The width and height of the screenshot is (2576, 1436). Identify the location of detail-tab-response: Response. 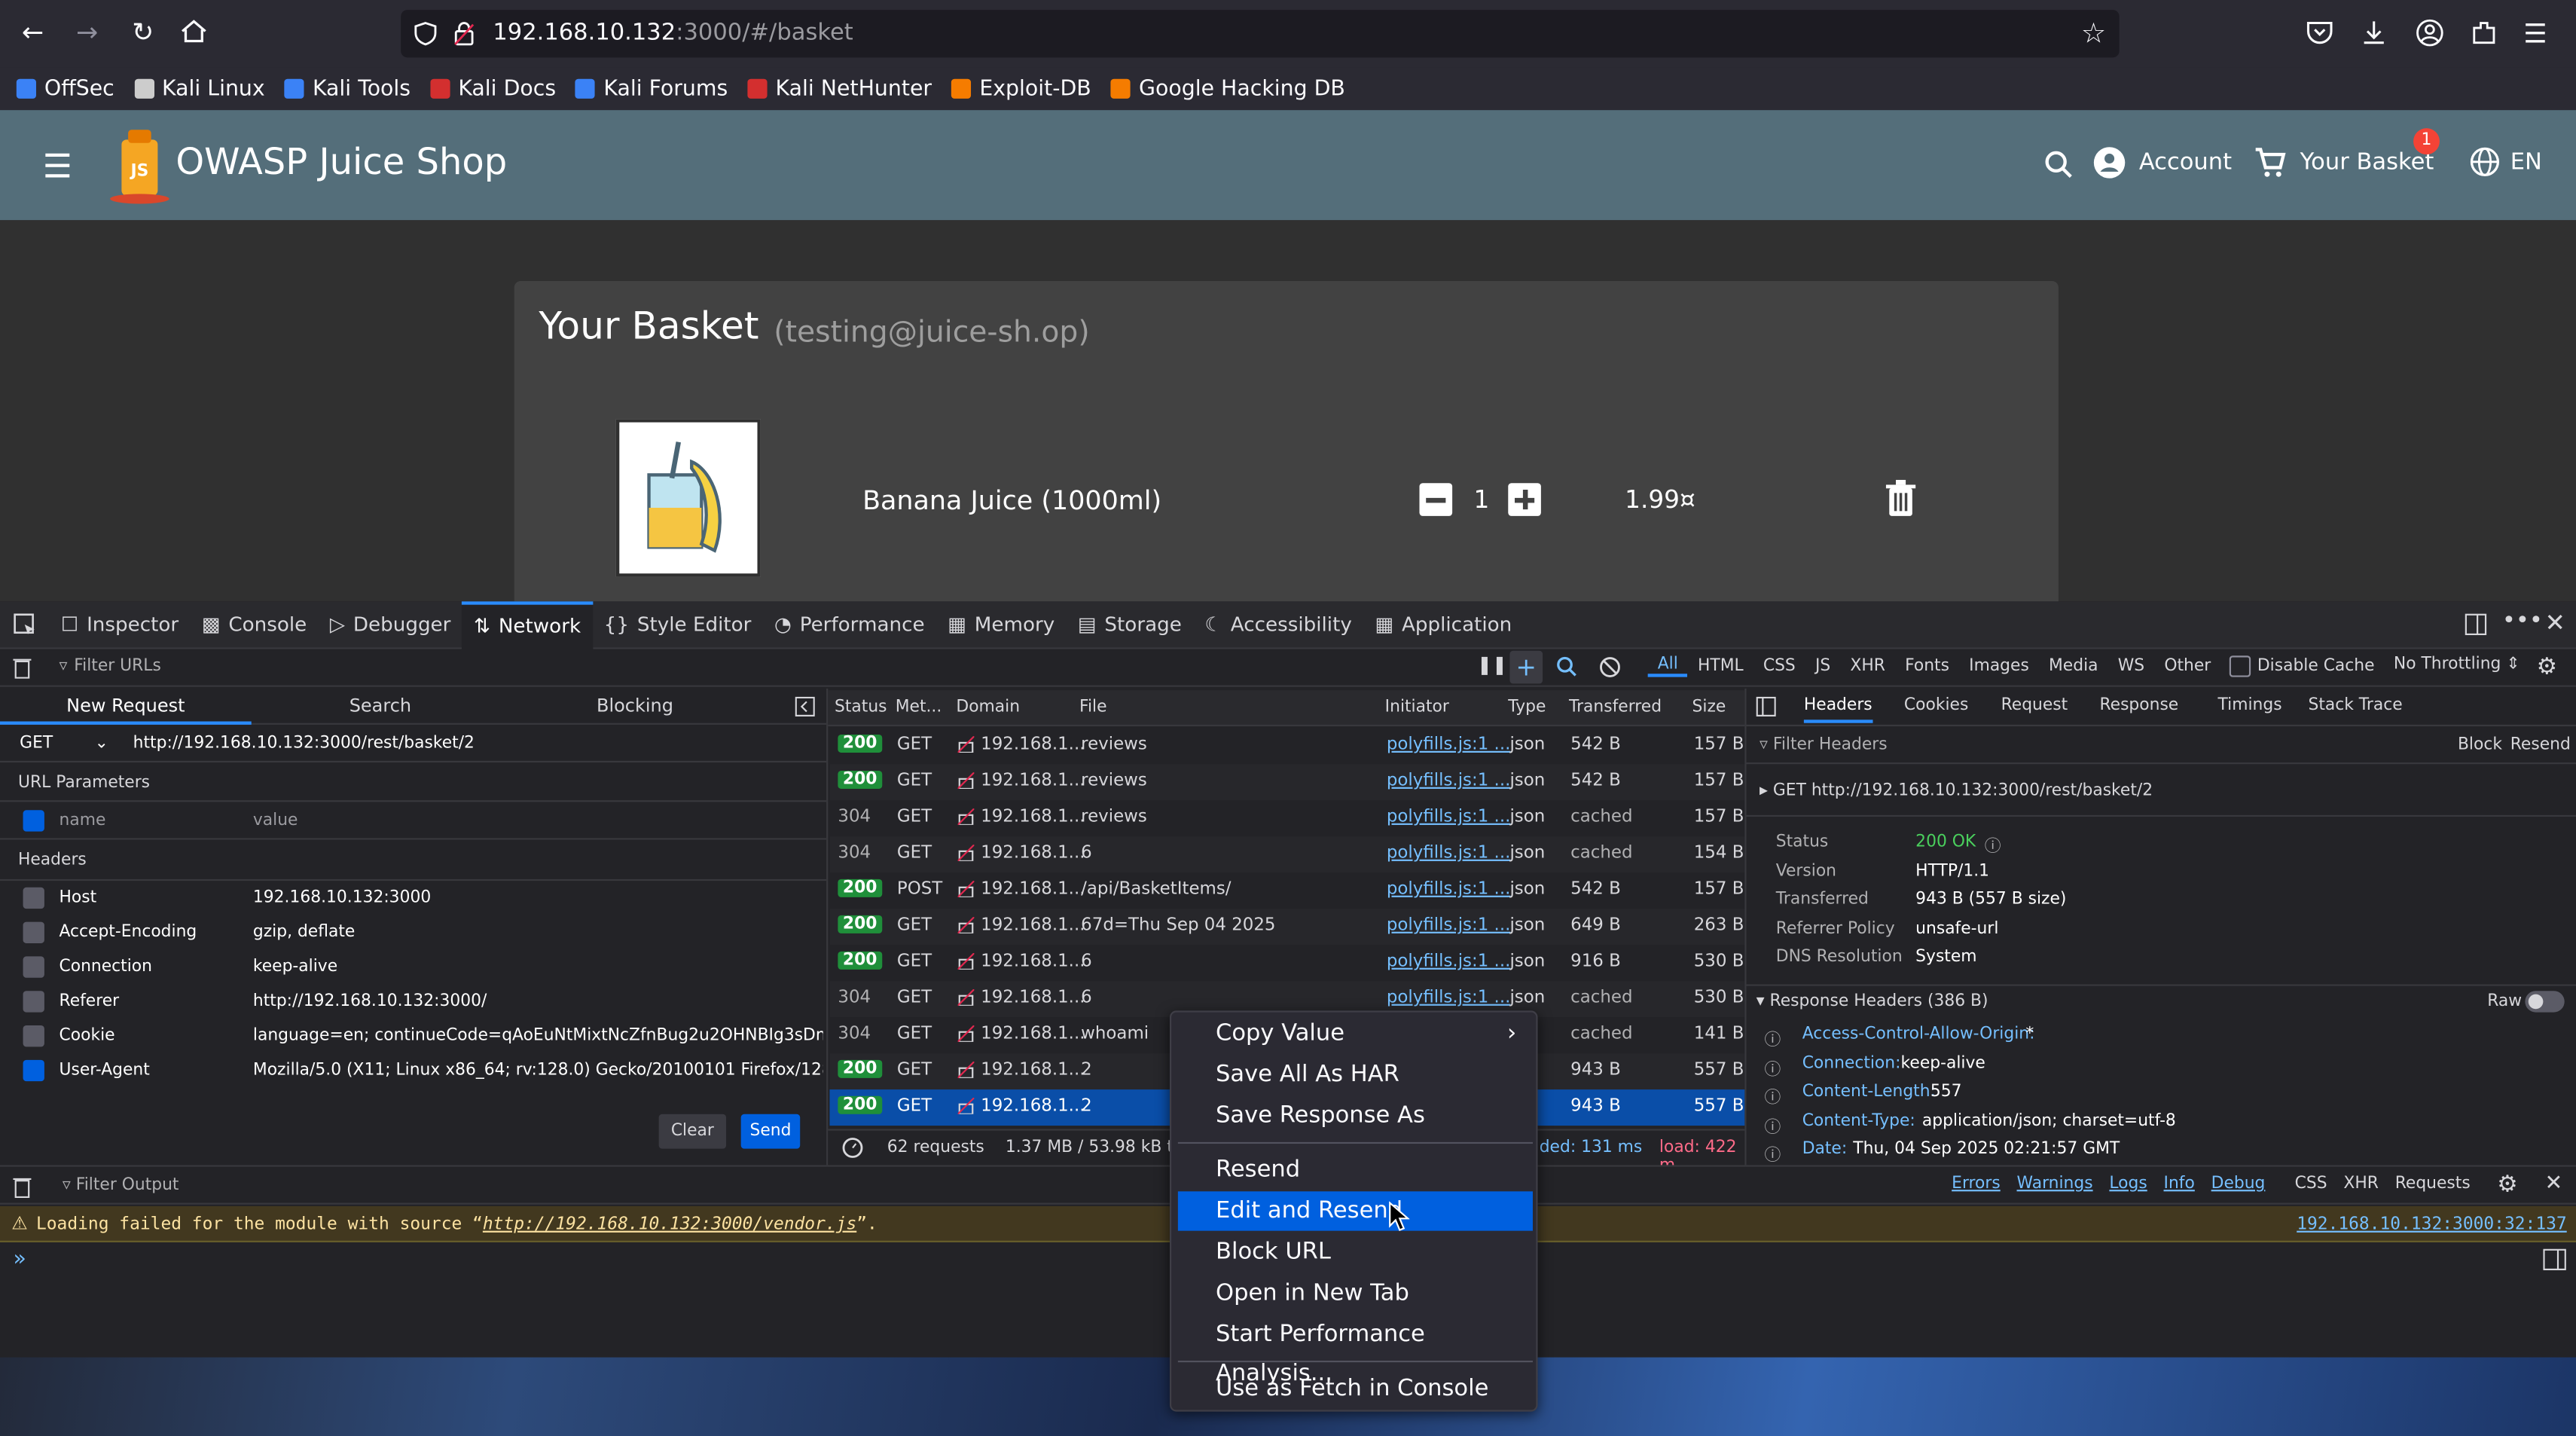
(2139, 706).